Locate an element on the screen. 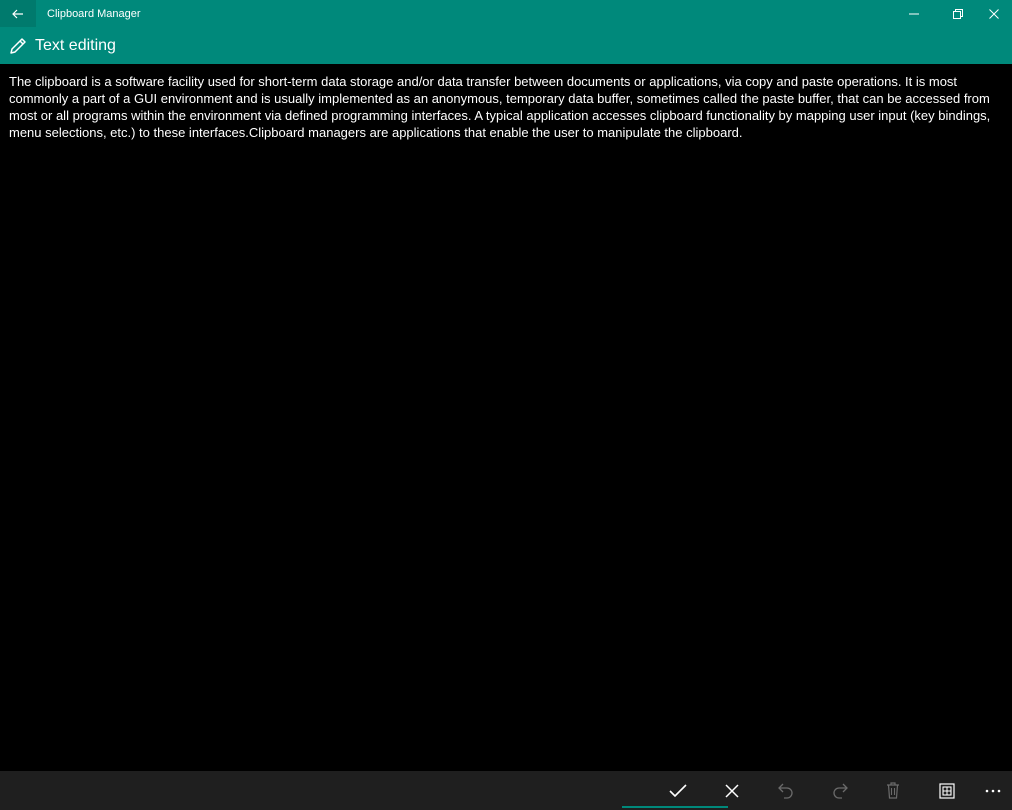 The width and height of the screenshot is (1012, 810). undo-icon is located at coordinates (785, 791).